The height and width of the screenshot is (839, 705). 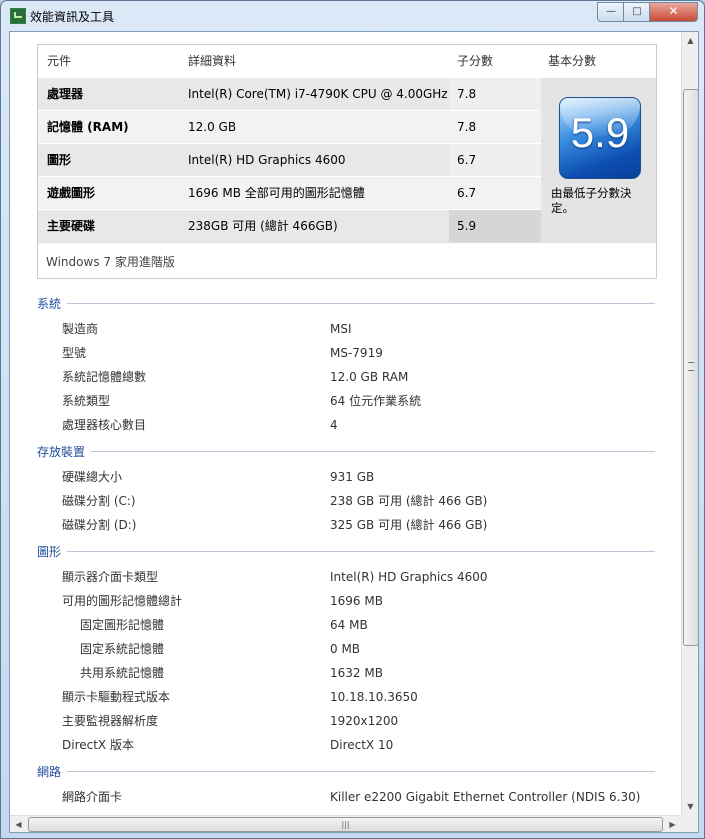 What do you see at coordinates (362, 745) in the screenshot?
I see `info-value: DirectX 10` at bounding box center [362, 745].